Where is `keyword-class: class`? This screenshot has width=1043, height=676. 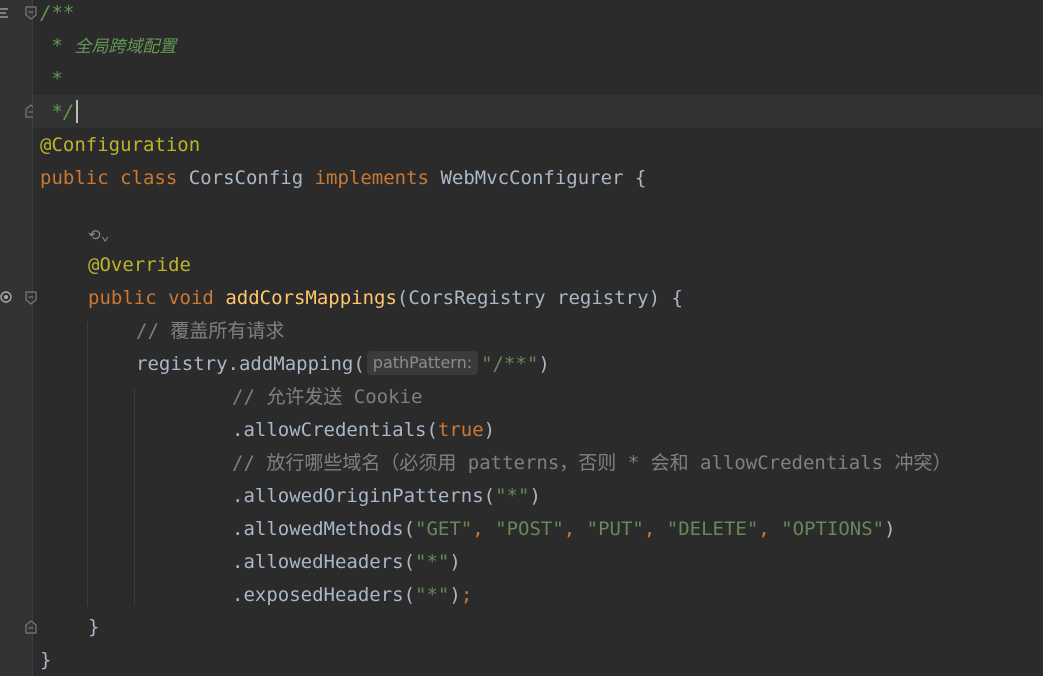 keyword-class: class is located at coordinates (149, 178).